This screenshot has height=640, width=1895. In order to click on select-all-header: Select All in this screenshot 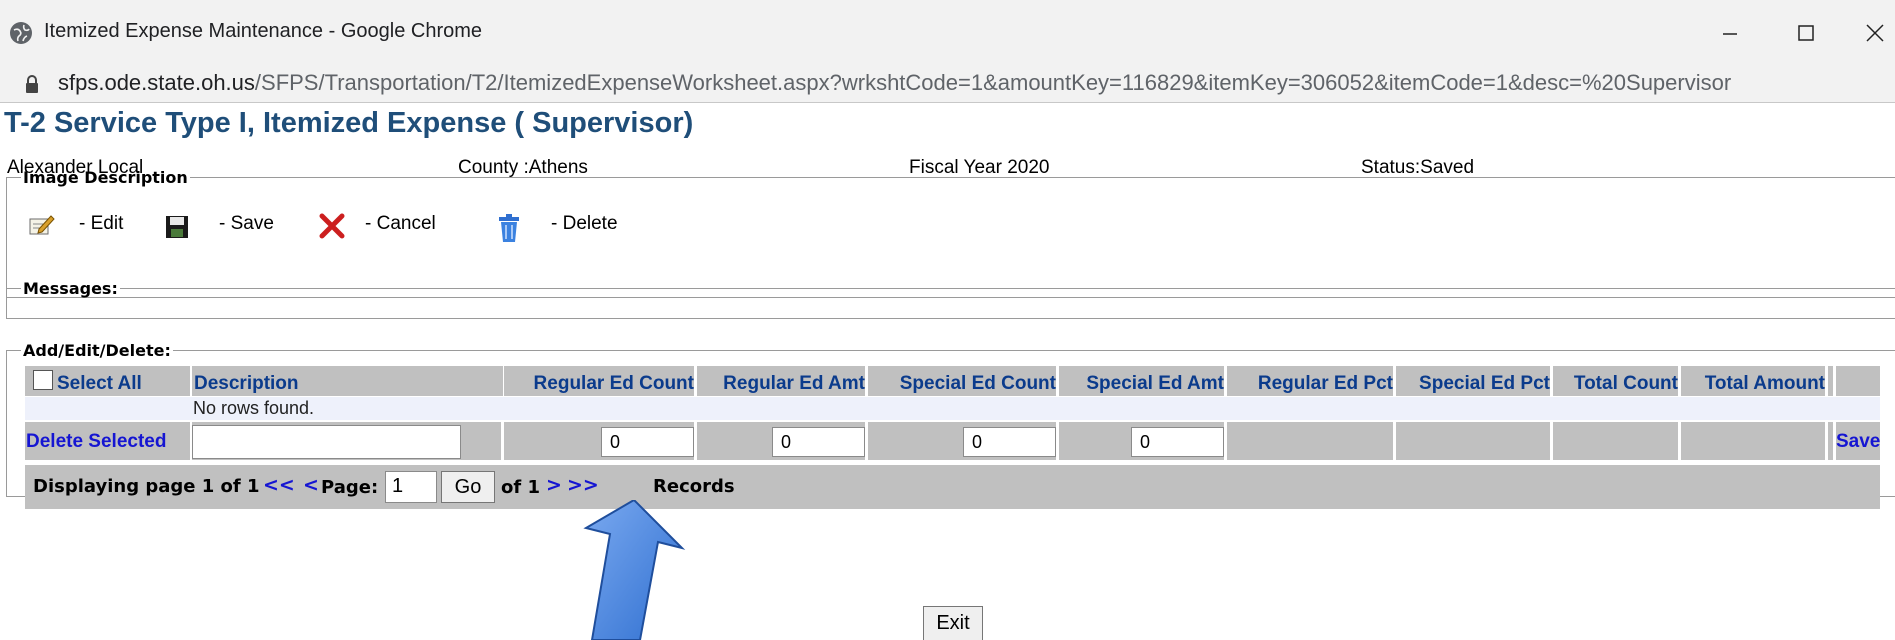, I will do `click(107, 381)`.